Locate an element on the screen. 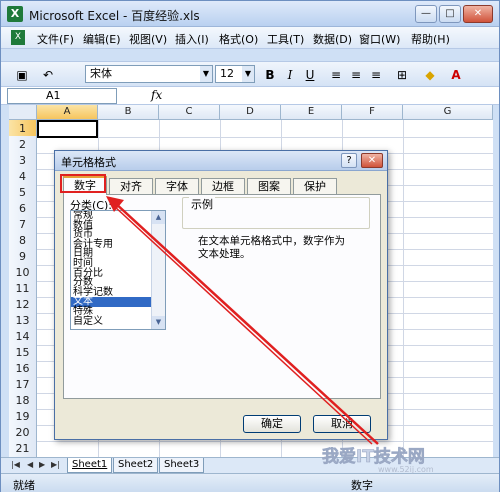  align-left-icon: ≡ is located at coordinates (336, 75).